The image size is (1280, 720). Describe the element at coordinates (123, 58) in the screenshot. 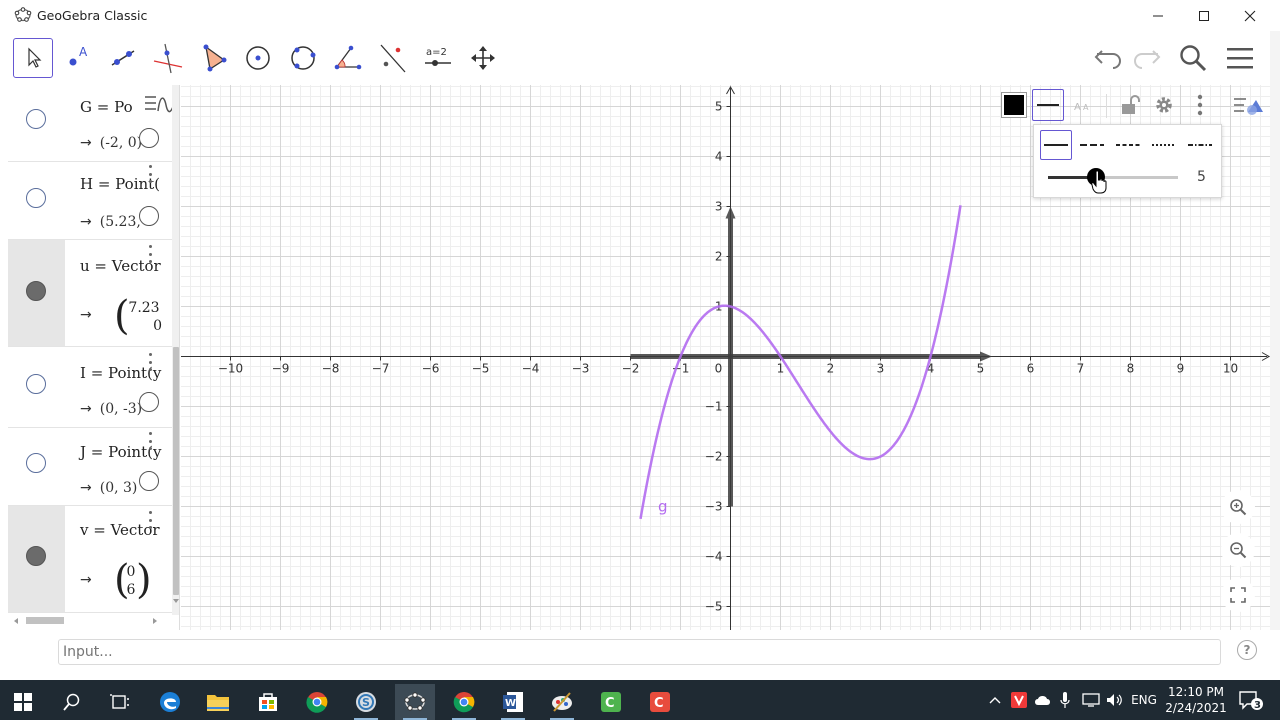

I see `line-tool-button` at that location.